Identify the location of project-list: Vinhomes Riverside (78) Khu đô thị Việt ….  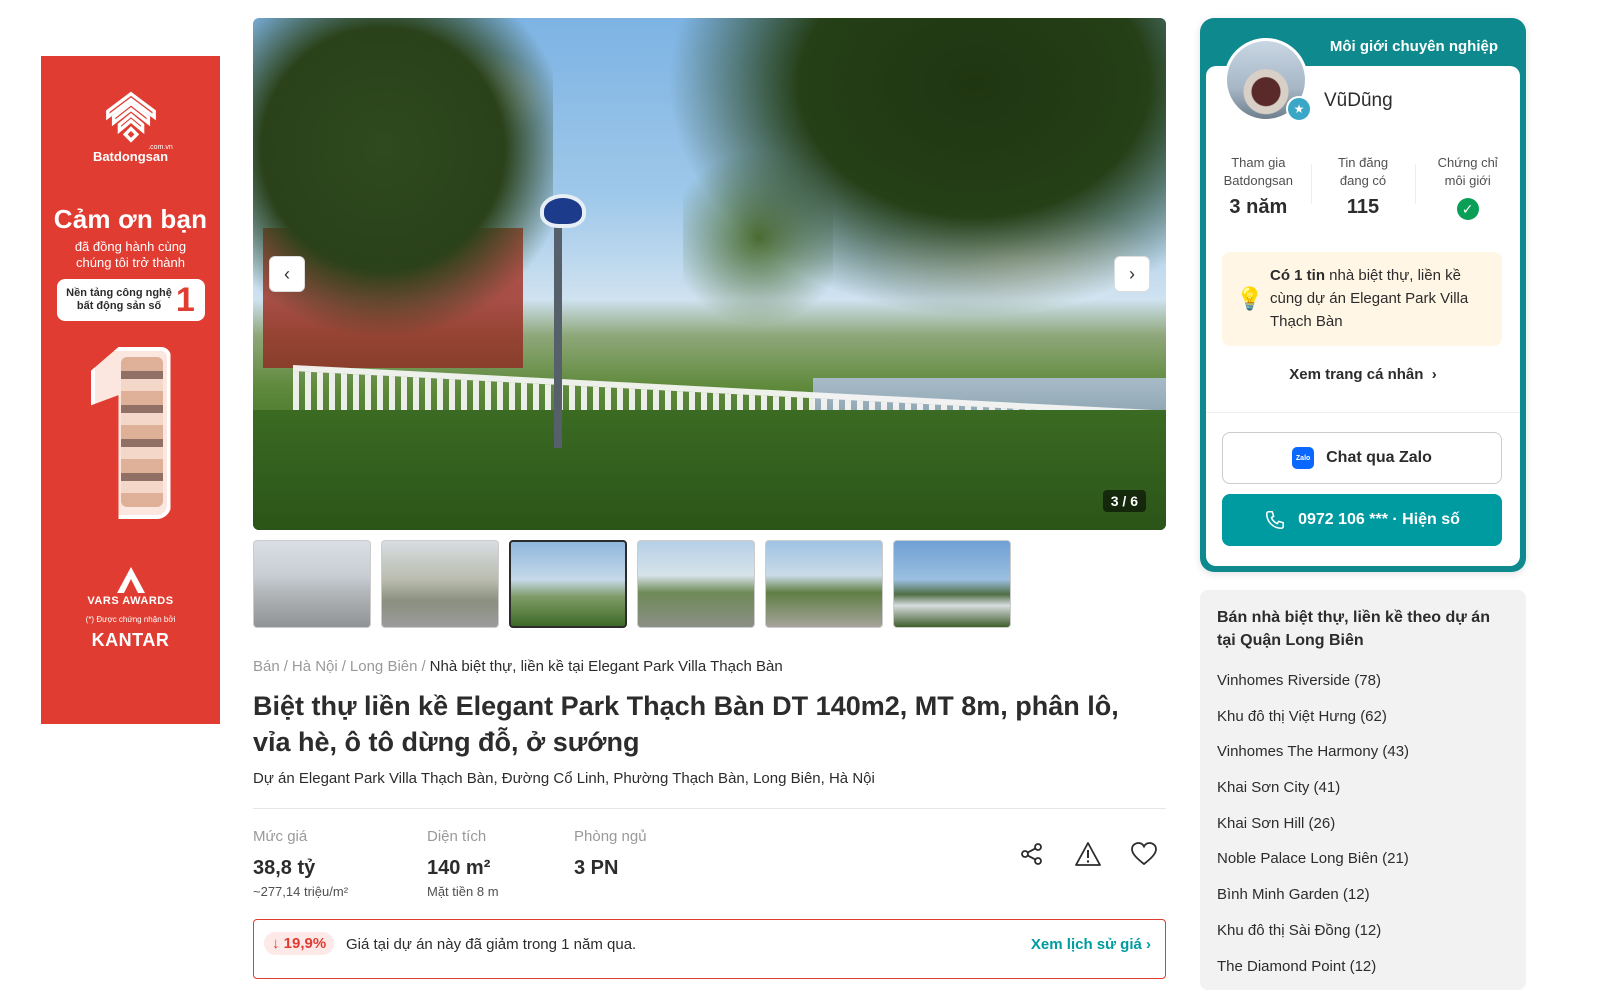
(1313, 830).